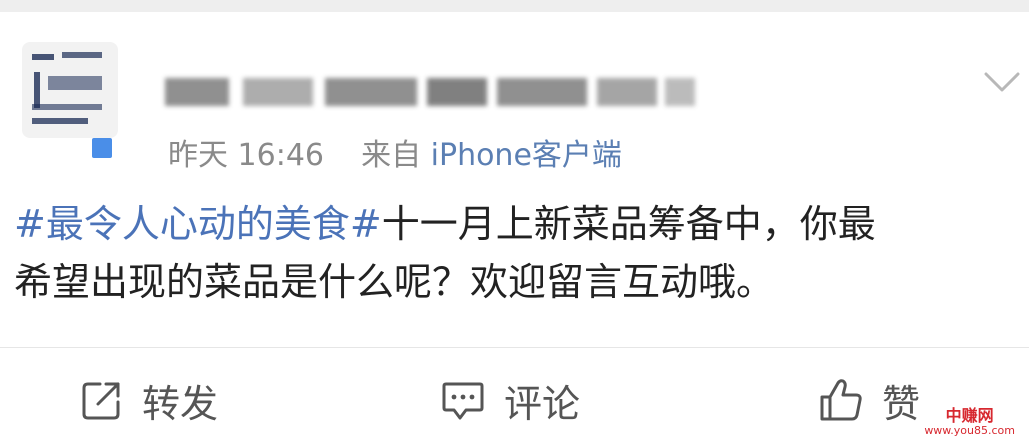  What do you see at coordinates (969, 416) in the screenshot?
I see `watermark-brand: 中赚网` at bounding box center [969, 416].